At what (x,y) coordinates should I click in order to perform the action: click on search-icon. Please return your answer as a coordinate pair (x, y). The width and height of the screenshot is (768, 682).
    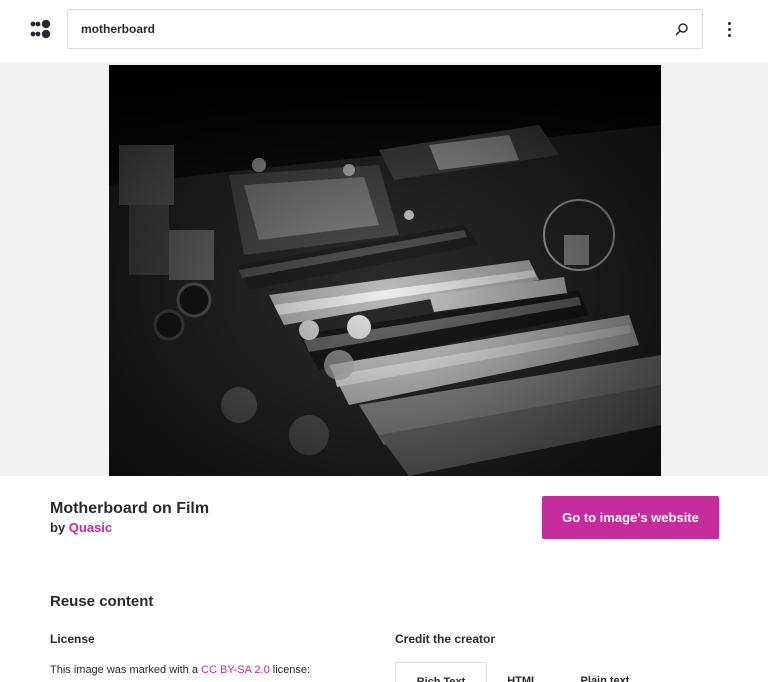
    Looking at the image, I should click on (682, 29).